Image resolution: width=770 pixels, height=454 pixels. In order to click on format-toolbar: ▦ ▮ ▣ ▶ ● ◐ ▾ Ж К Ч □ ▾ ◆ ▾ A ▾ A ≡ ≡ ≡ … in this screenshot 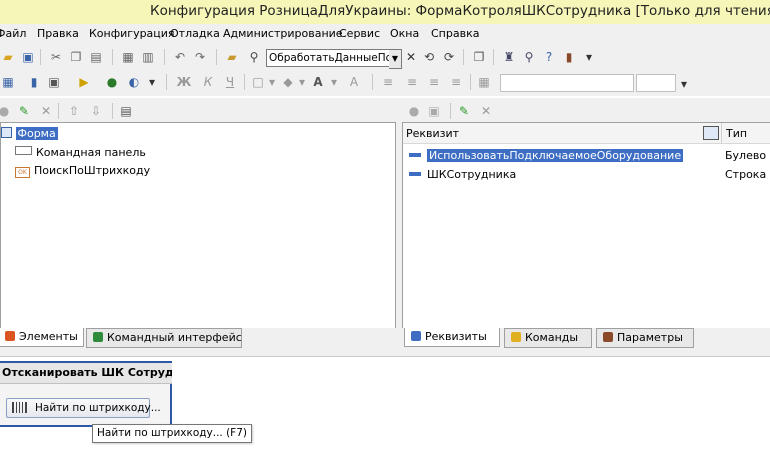, I will do `click(385, 83)`.